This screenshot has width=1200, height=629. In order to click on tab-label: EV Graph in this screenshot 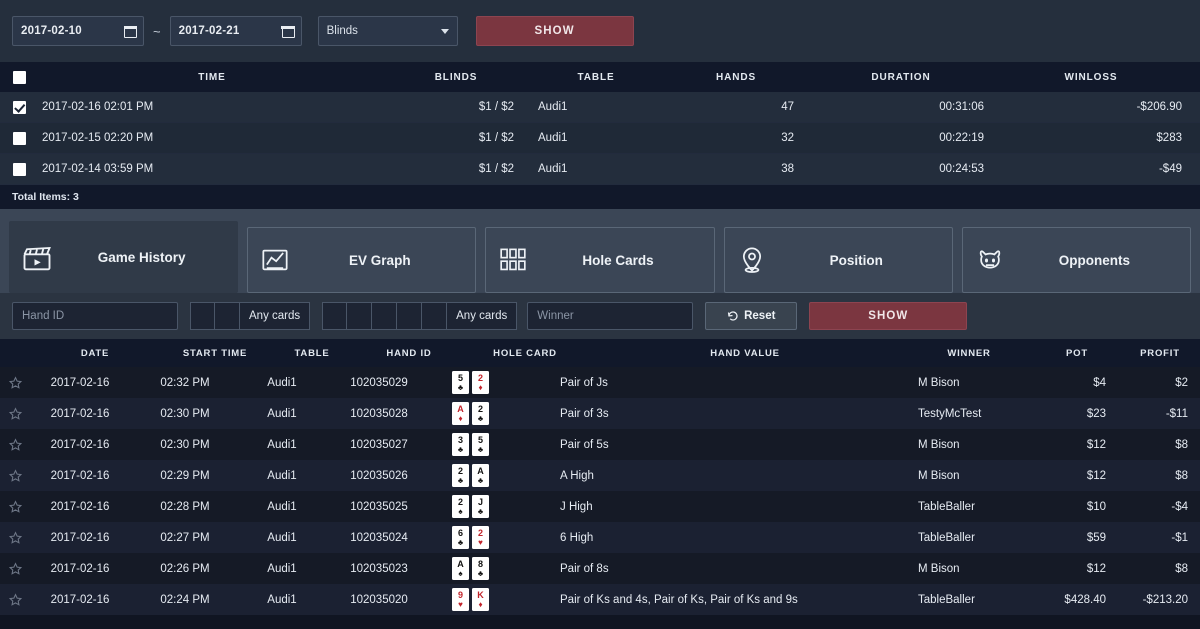, I will do `click(380, 260)`.